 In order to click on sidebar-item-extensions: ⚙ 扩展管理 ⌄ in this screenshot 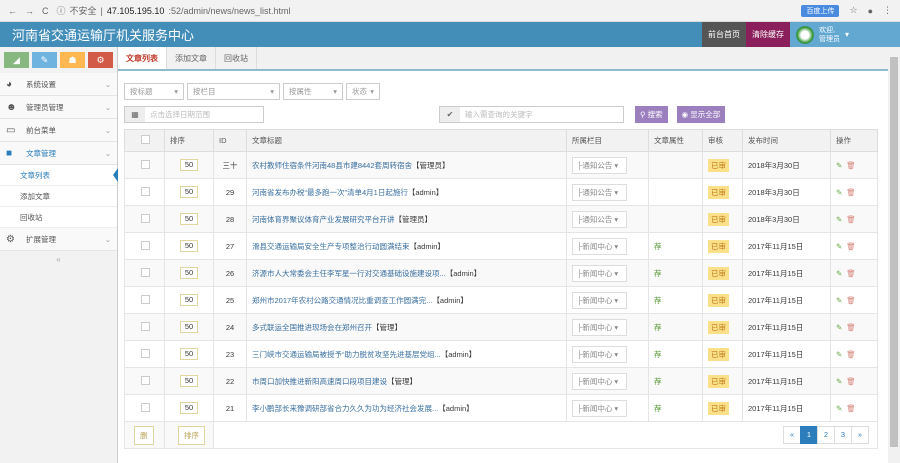, I will do `click(58, 239)`.